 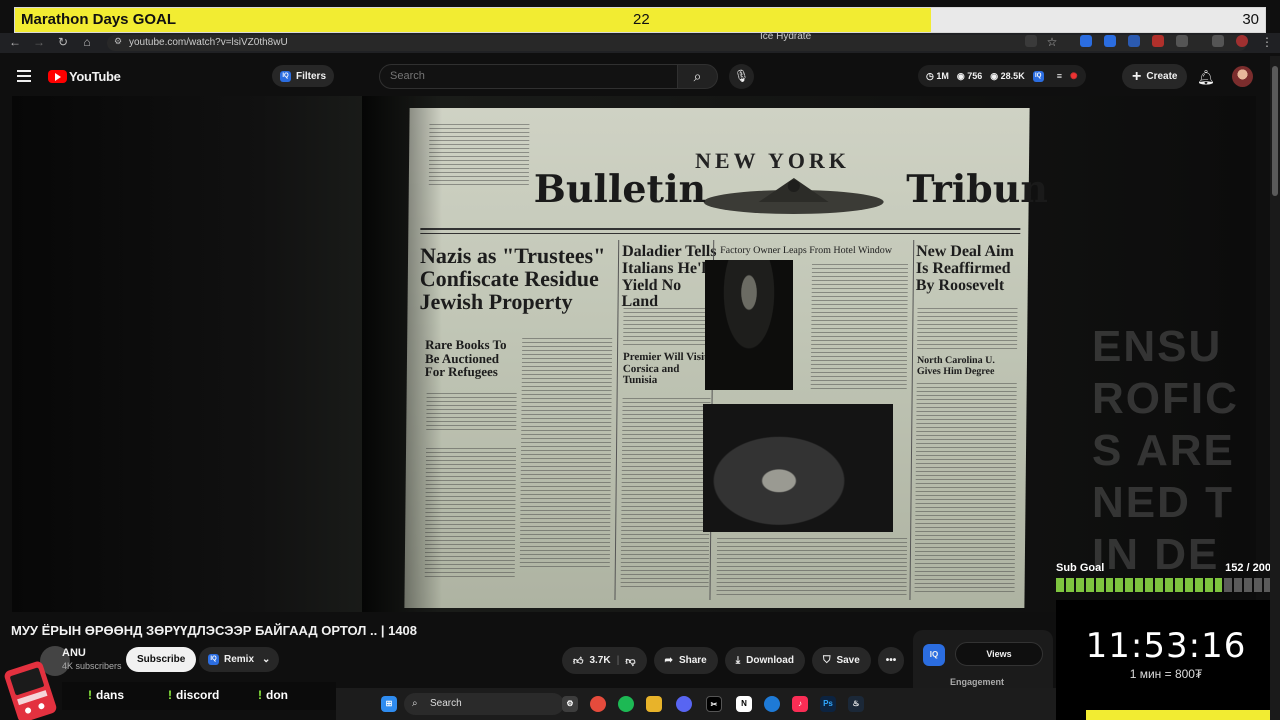 I want to click on menu-icon, so click(x=24, y=77).